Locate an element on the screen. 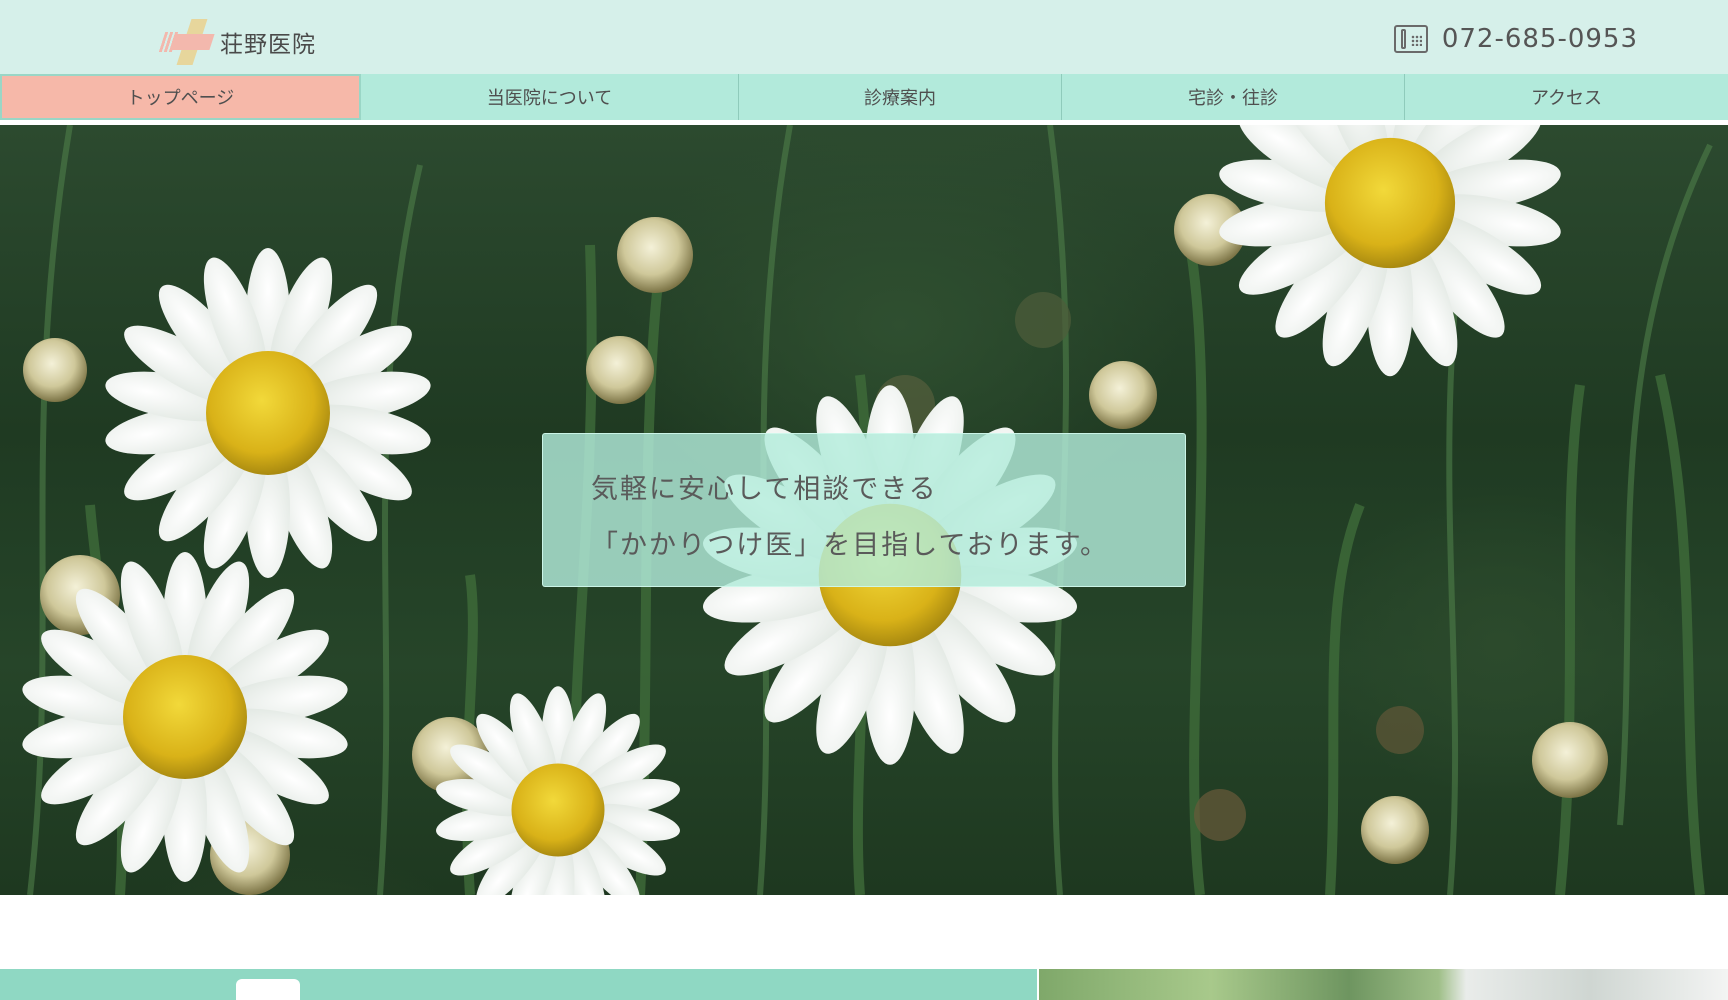  main-nav: トップページ 当医院について 診療案内 宅診・往診 アクセス is located at coordinates (864, 99).